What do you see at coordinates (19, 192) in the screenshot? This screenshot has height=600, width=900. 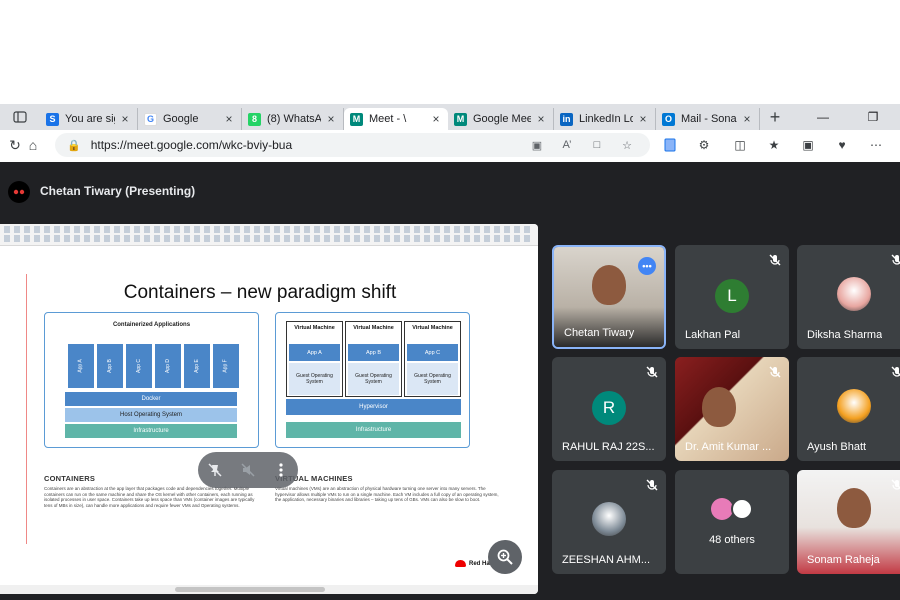 I see `presenter-avatar` at bounding box center [19, 192].